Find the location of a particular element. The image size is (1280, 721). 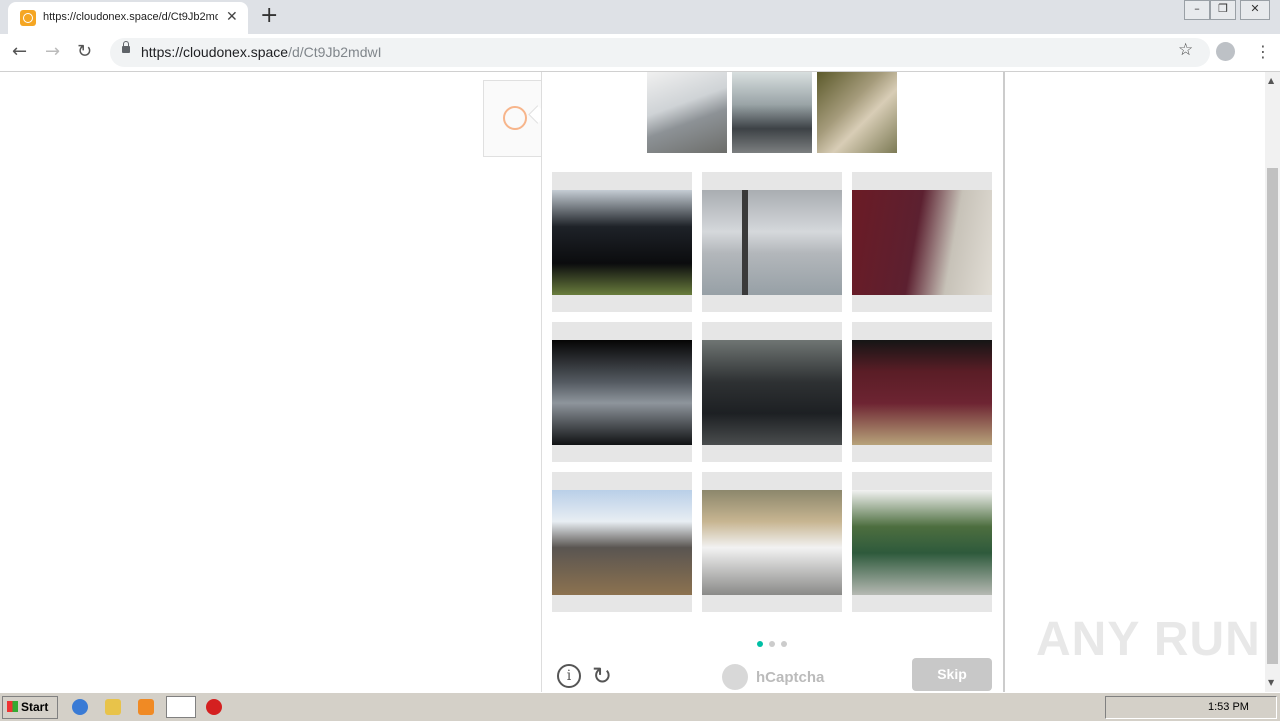

watermark: ANY RUN is located at coordinates (1148, 639).